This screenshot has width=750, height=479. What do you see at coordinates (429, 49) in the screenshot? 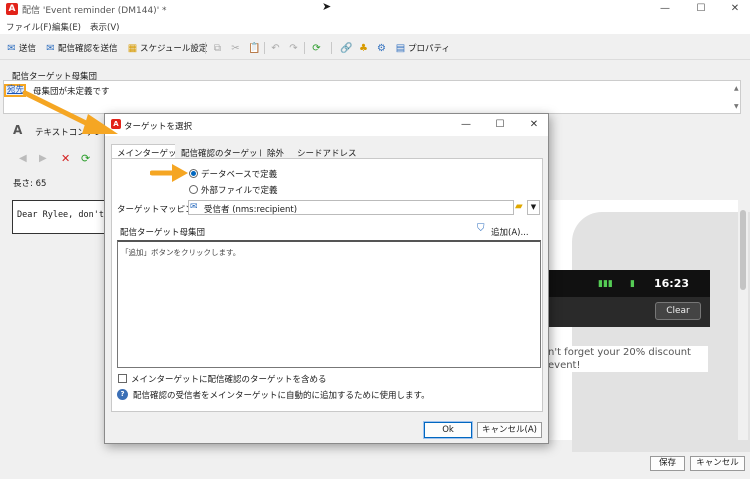
I see `properties-label: プロパティ` at bounding box center [429, 49].